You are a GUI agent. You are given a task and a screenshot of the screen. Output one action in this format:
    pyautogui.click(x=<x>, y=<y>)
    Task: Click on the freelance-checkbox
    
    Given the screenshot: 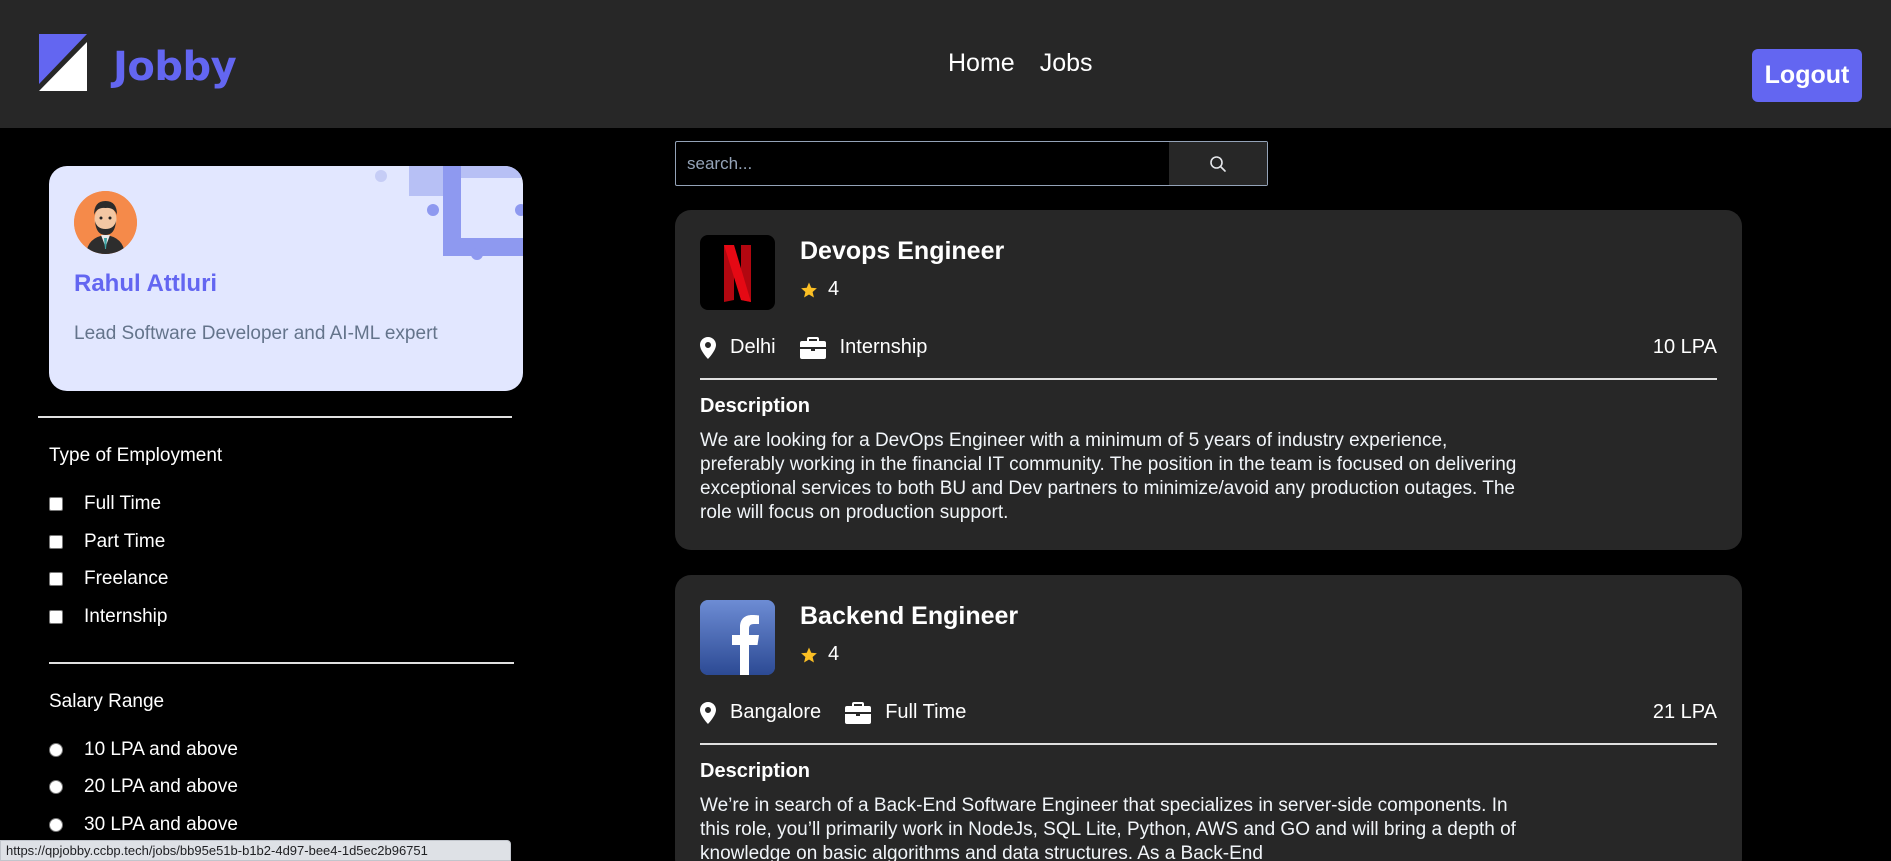 What is the action you would take?
    pyautogui.click(x=56, y=579)
    